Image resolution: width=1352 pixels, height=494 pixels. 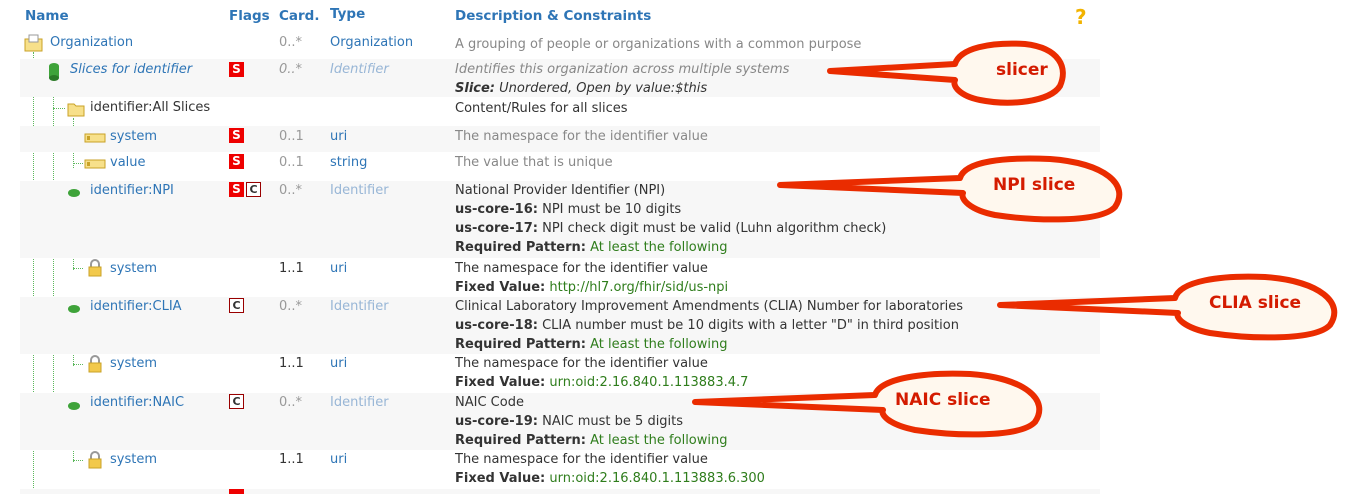 What do you see at coordinates (128, 162) in the screenshot?
I see `row-name: value` at bounding box center [128, 162].